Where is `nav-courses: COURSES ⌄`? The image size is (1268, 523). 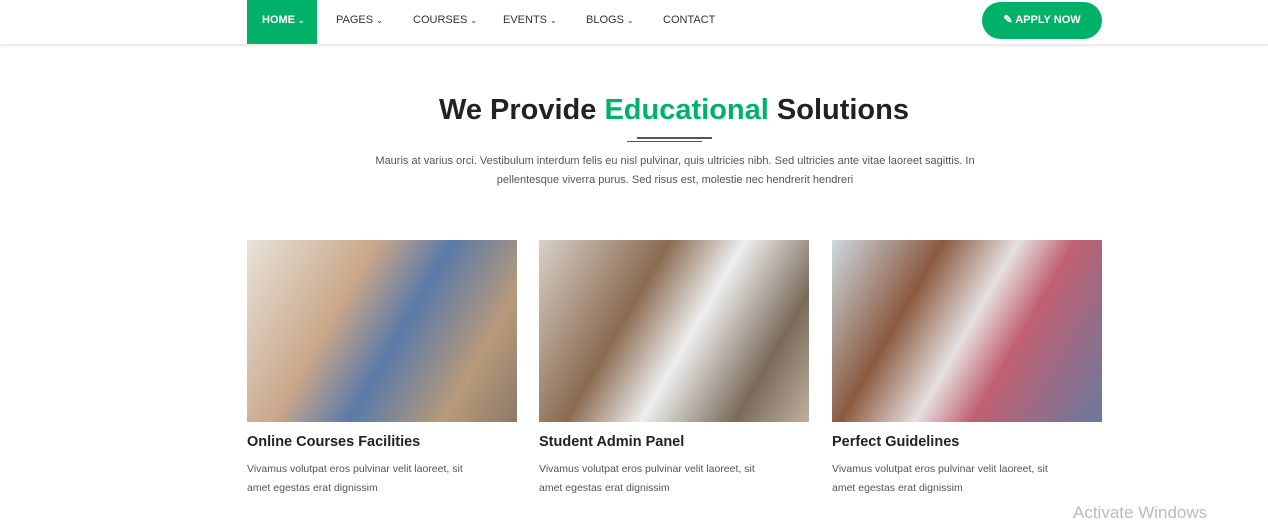 nav-courses: COURSES ⌄ is located at coordinates (445, 22).